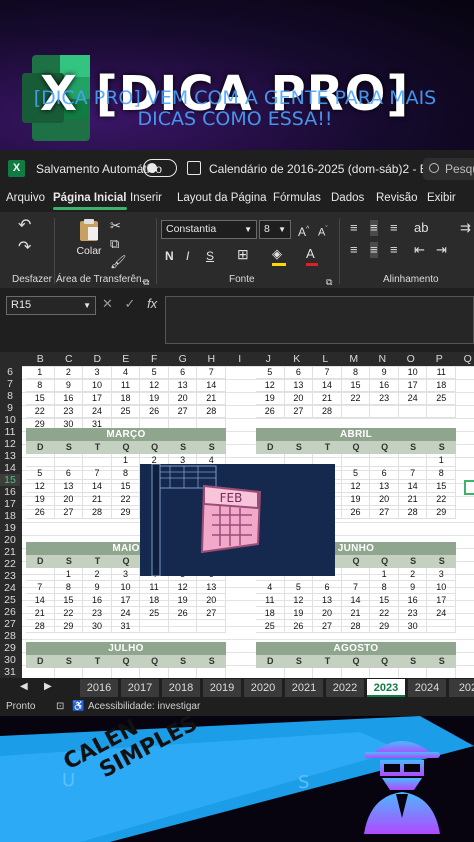  I want to click on bold-button: N, so click(169, 256).